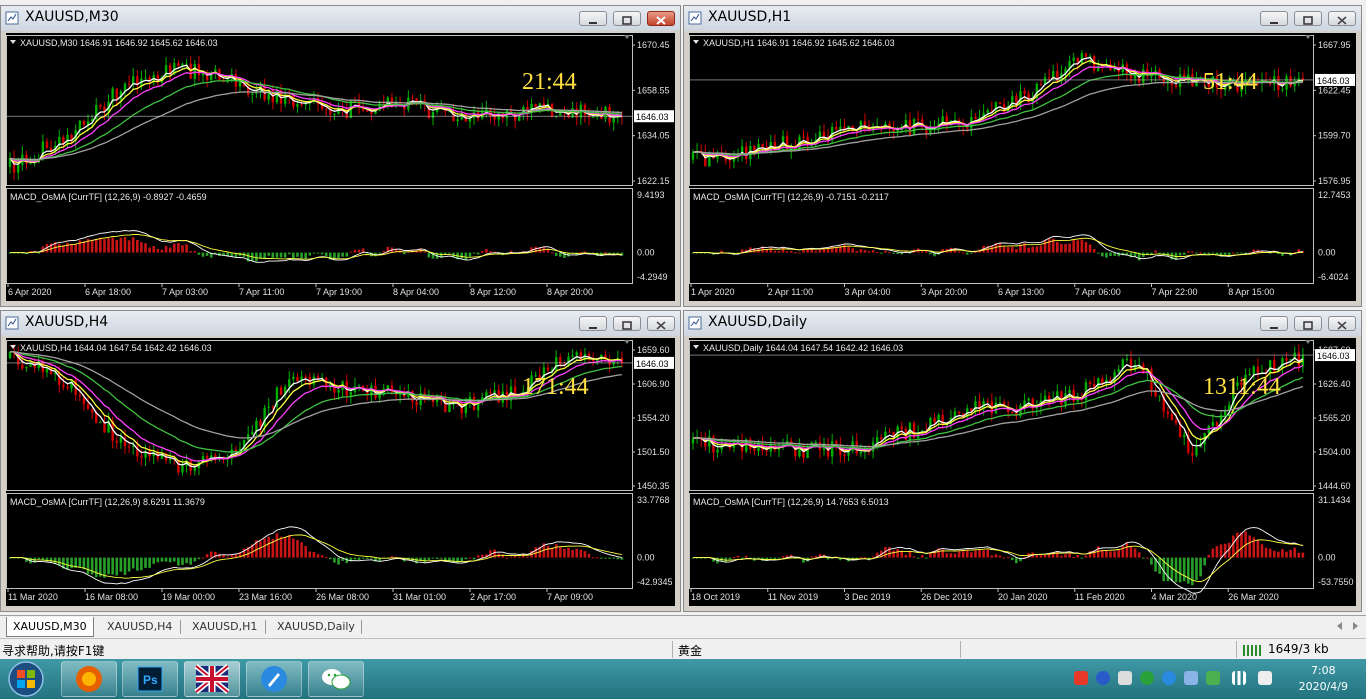 The image size is (1366, 700). What do you see at coordinates (150, 679) in the screenshot?
I see `taskbar-photoshop-button: Ps` at bounding box center [150, 679].